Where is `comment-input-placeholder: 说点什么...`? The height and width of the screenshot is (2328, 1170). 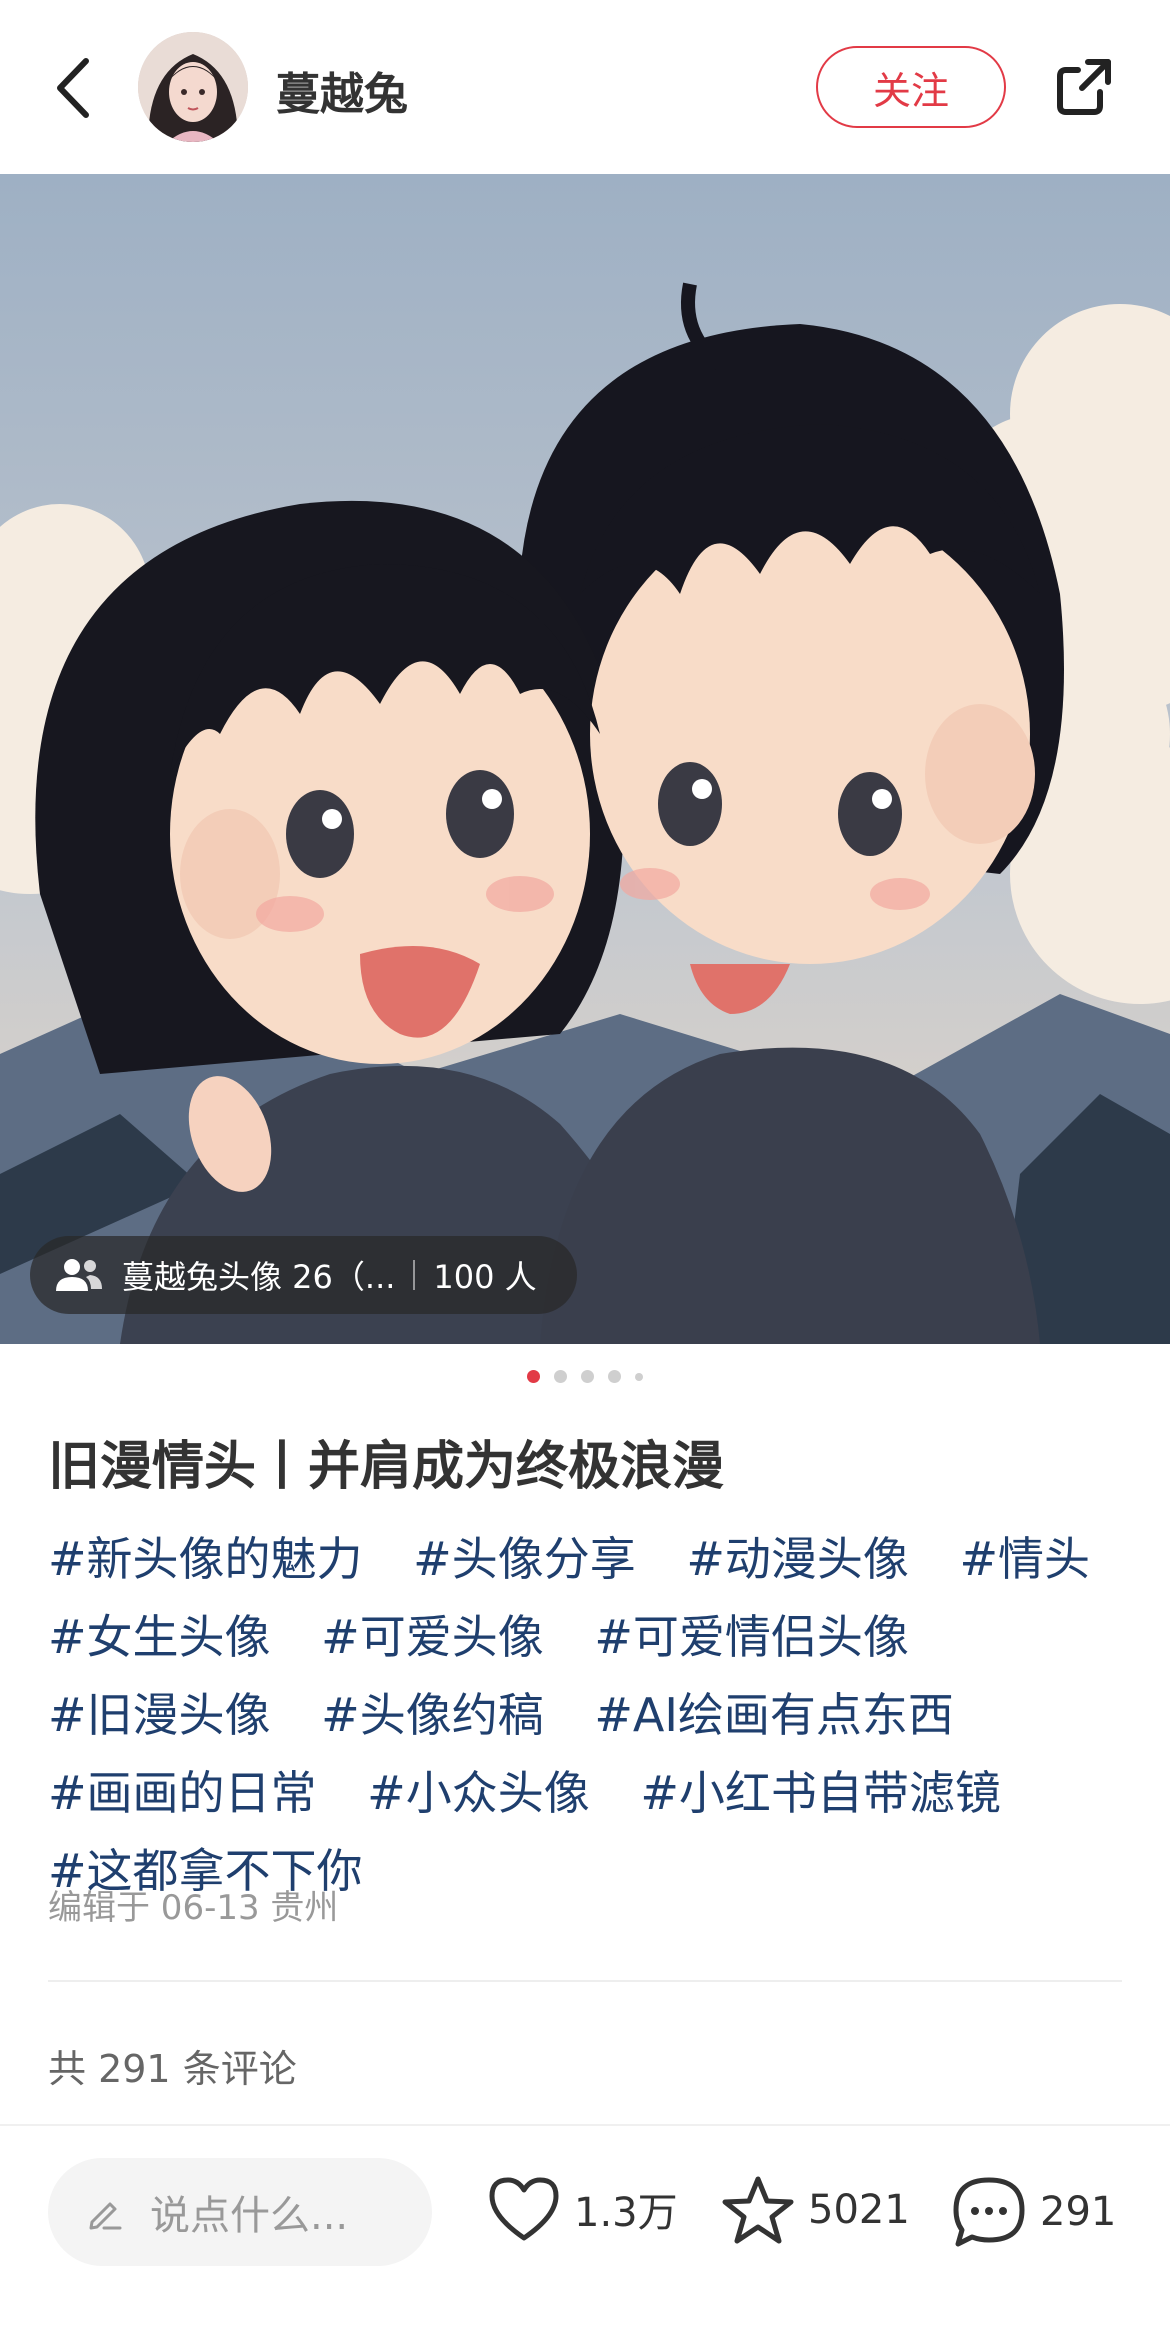
comment-input-placeholder: 说点什么... is located at coordinates (249, 2216).